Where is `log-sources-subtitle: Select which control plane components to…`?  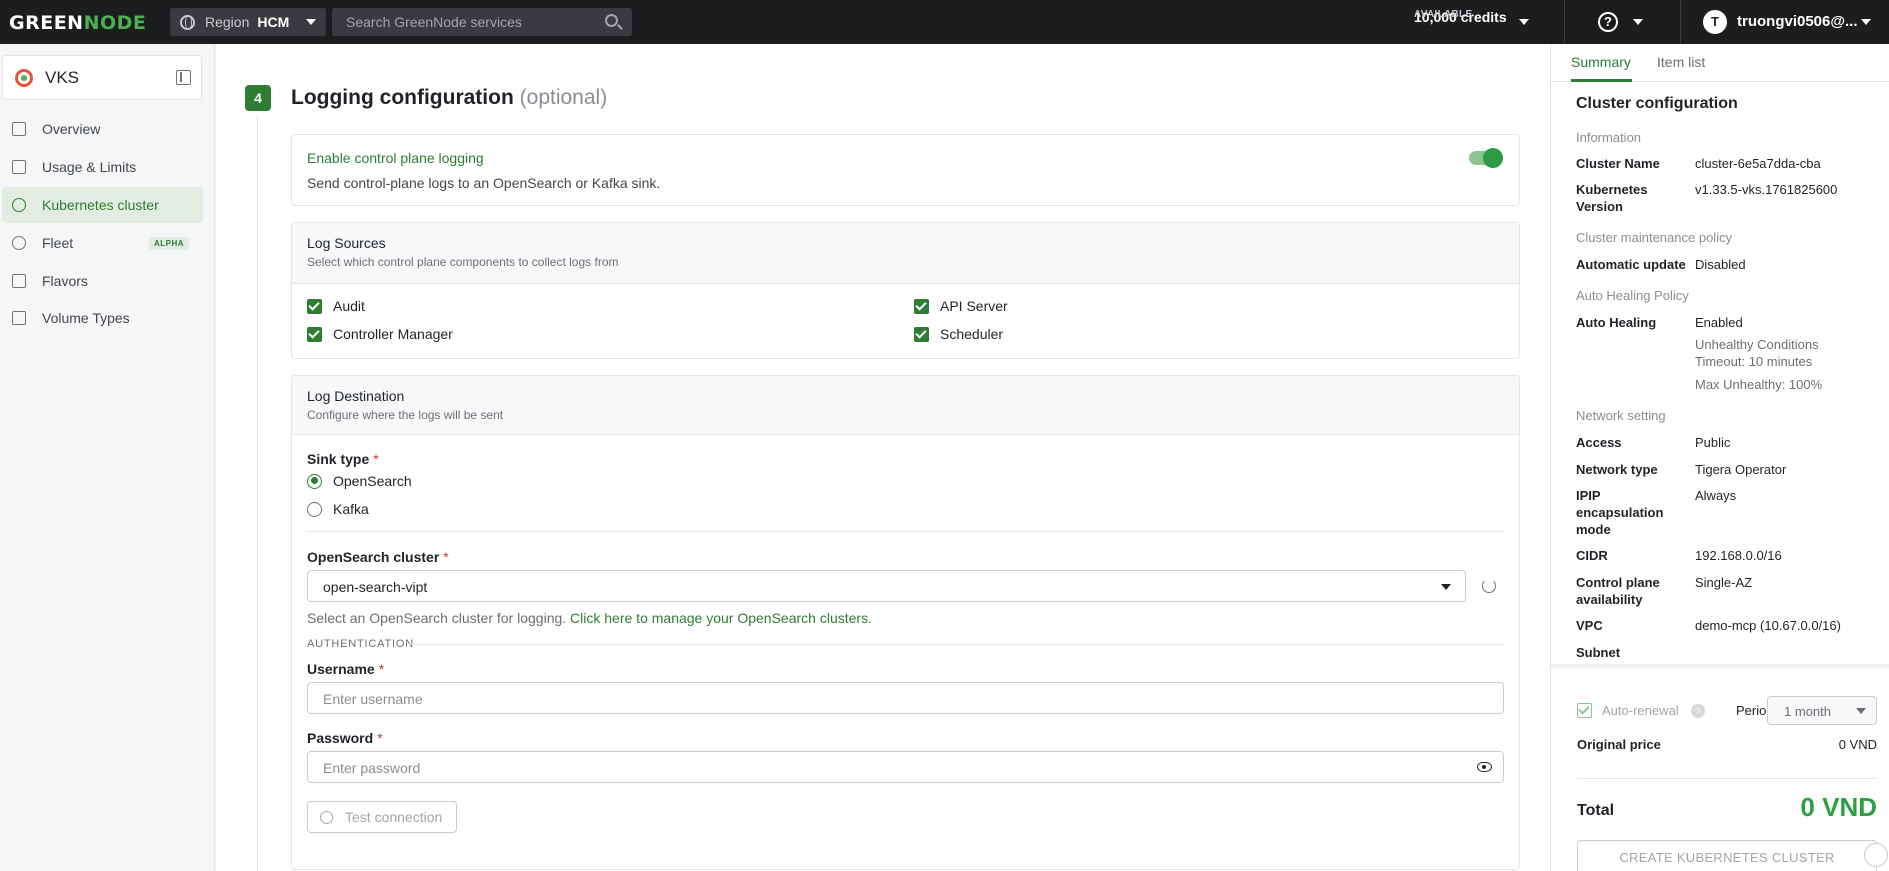
log-sources-subtitle: Select which control plane components to… is located at coordinates (463, 262).